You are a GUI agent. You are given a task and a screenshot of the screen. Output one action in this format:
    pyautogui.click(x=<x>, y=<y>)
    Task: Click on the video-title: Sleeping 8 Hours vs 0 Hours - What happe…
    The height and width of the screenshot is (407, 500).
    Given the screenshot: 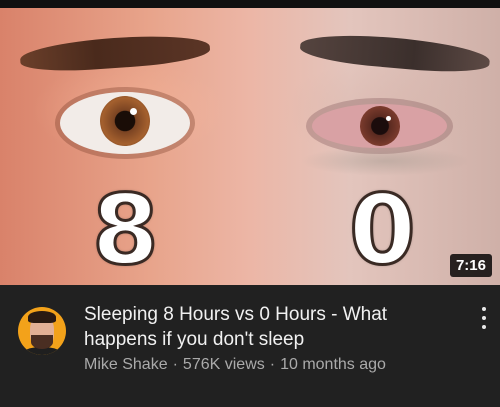 What is the action you would take?
    pyautogui.click(x=264, y=327)
    